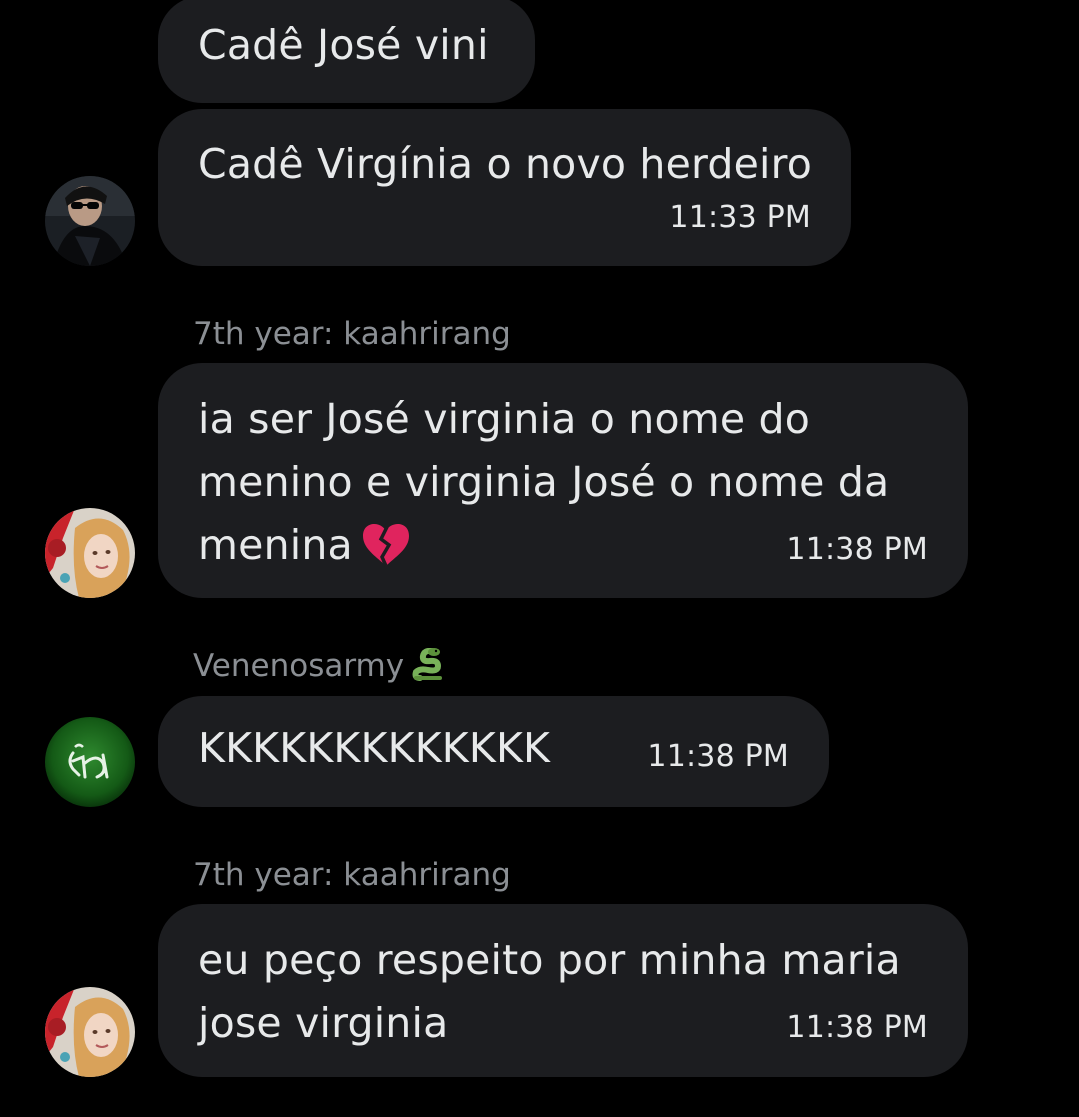 Image resolution: width=1079 pixels, height=1117 pixels. I want to click on message-bubble: Cadê José vini, so click(346, 51).